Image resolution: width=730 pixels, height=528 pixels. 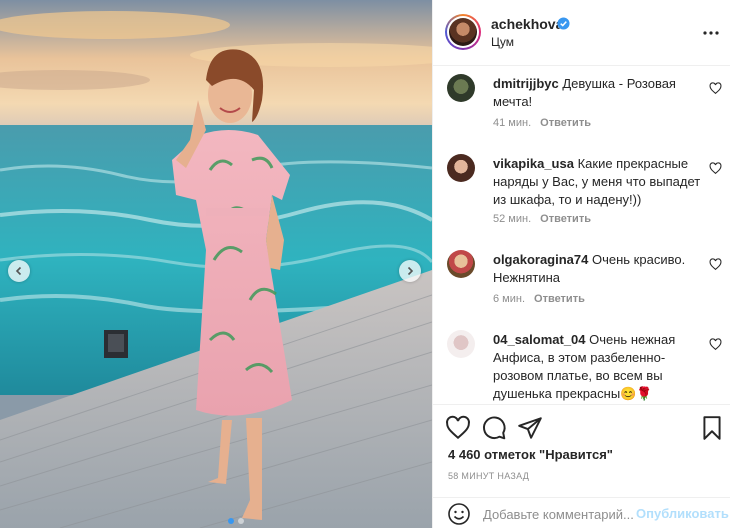 I want to click on carousel-prev-button, so click(x=19, y=271).